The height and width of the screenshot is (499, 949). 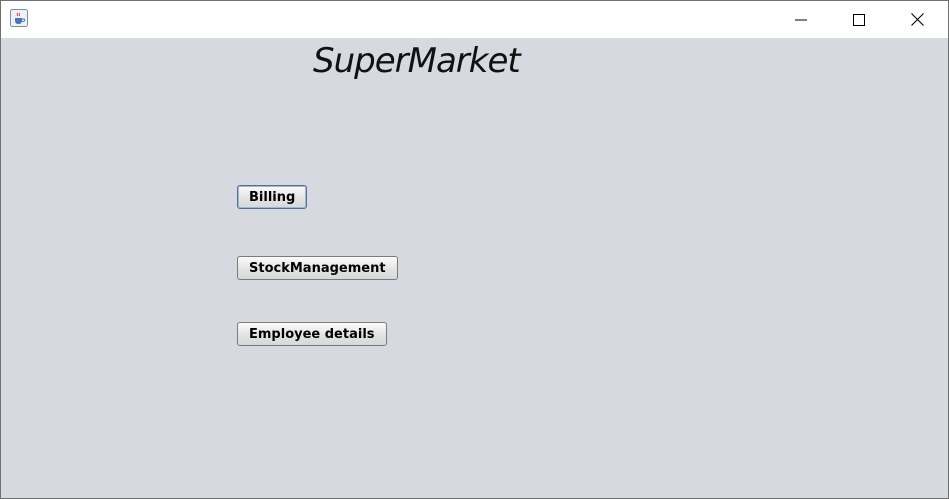 I want to click on maximize-icon, so click(x=859, y=19).